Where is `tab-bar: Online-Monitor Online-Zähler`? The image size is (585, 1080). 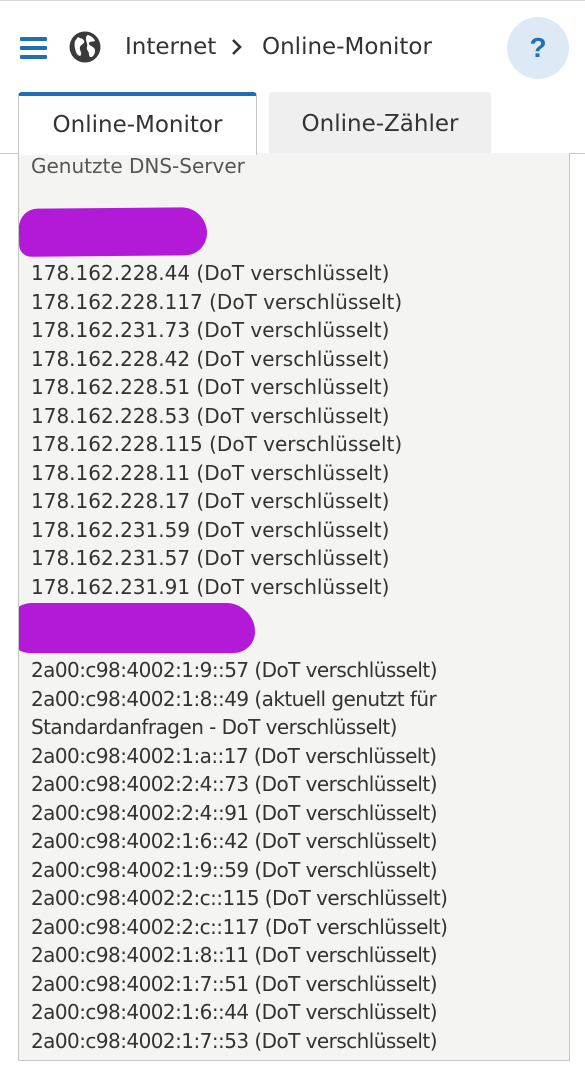
tab-bar: Online-Monitor Online-Zähler is located at coordinates (292, 123).